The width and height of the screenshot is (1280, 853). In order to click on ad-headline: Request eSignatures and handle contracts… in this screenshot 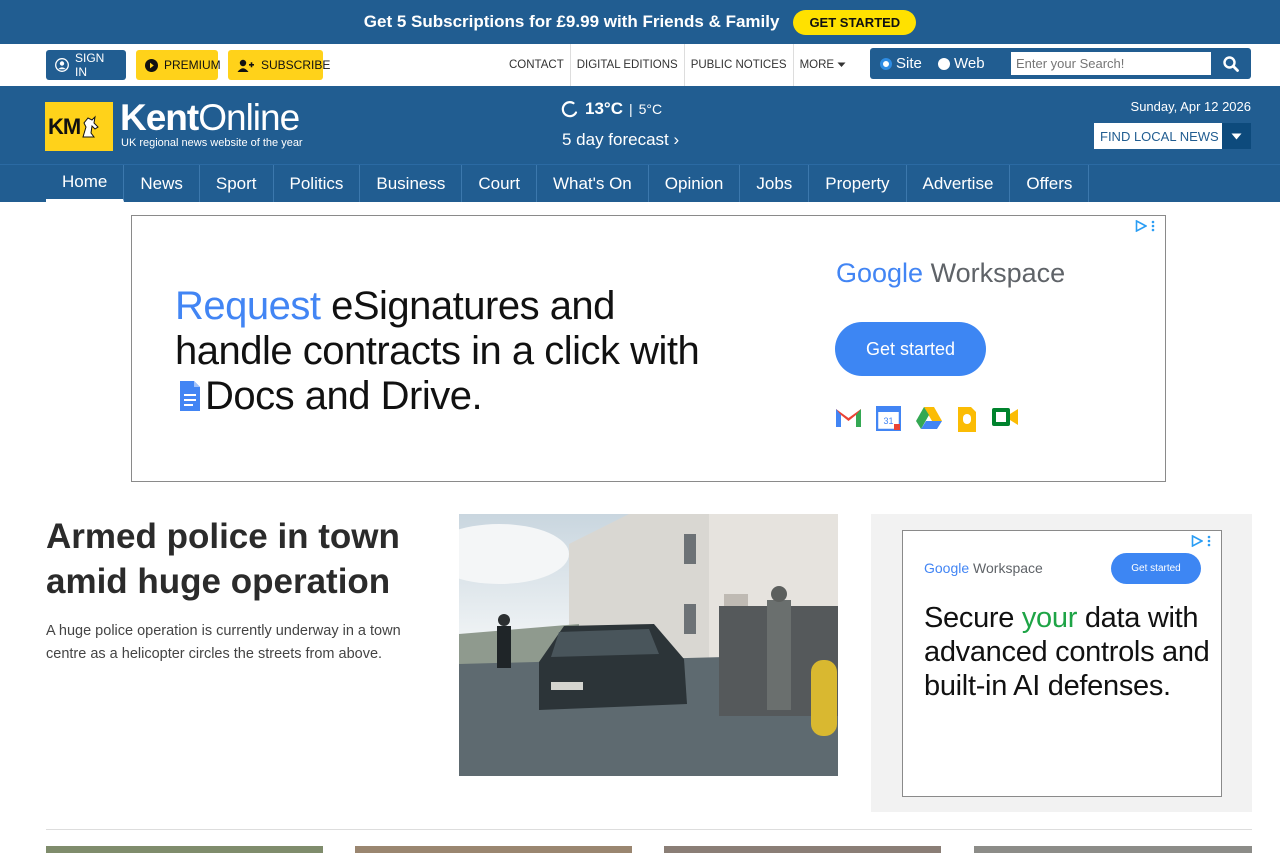, I will do `click(455, 351)`.